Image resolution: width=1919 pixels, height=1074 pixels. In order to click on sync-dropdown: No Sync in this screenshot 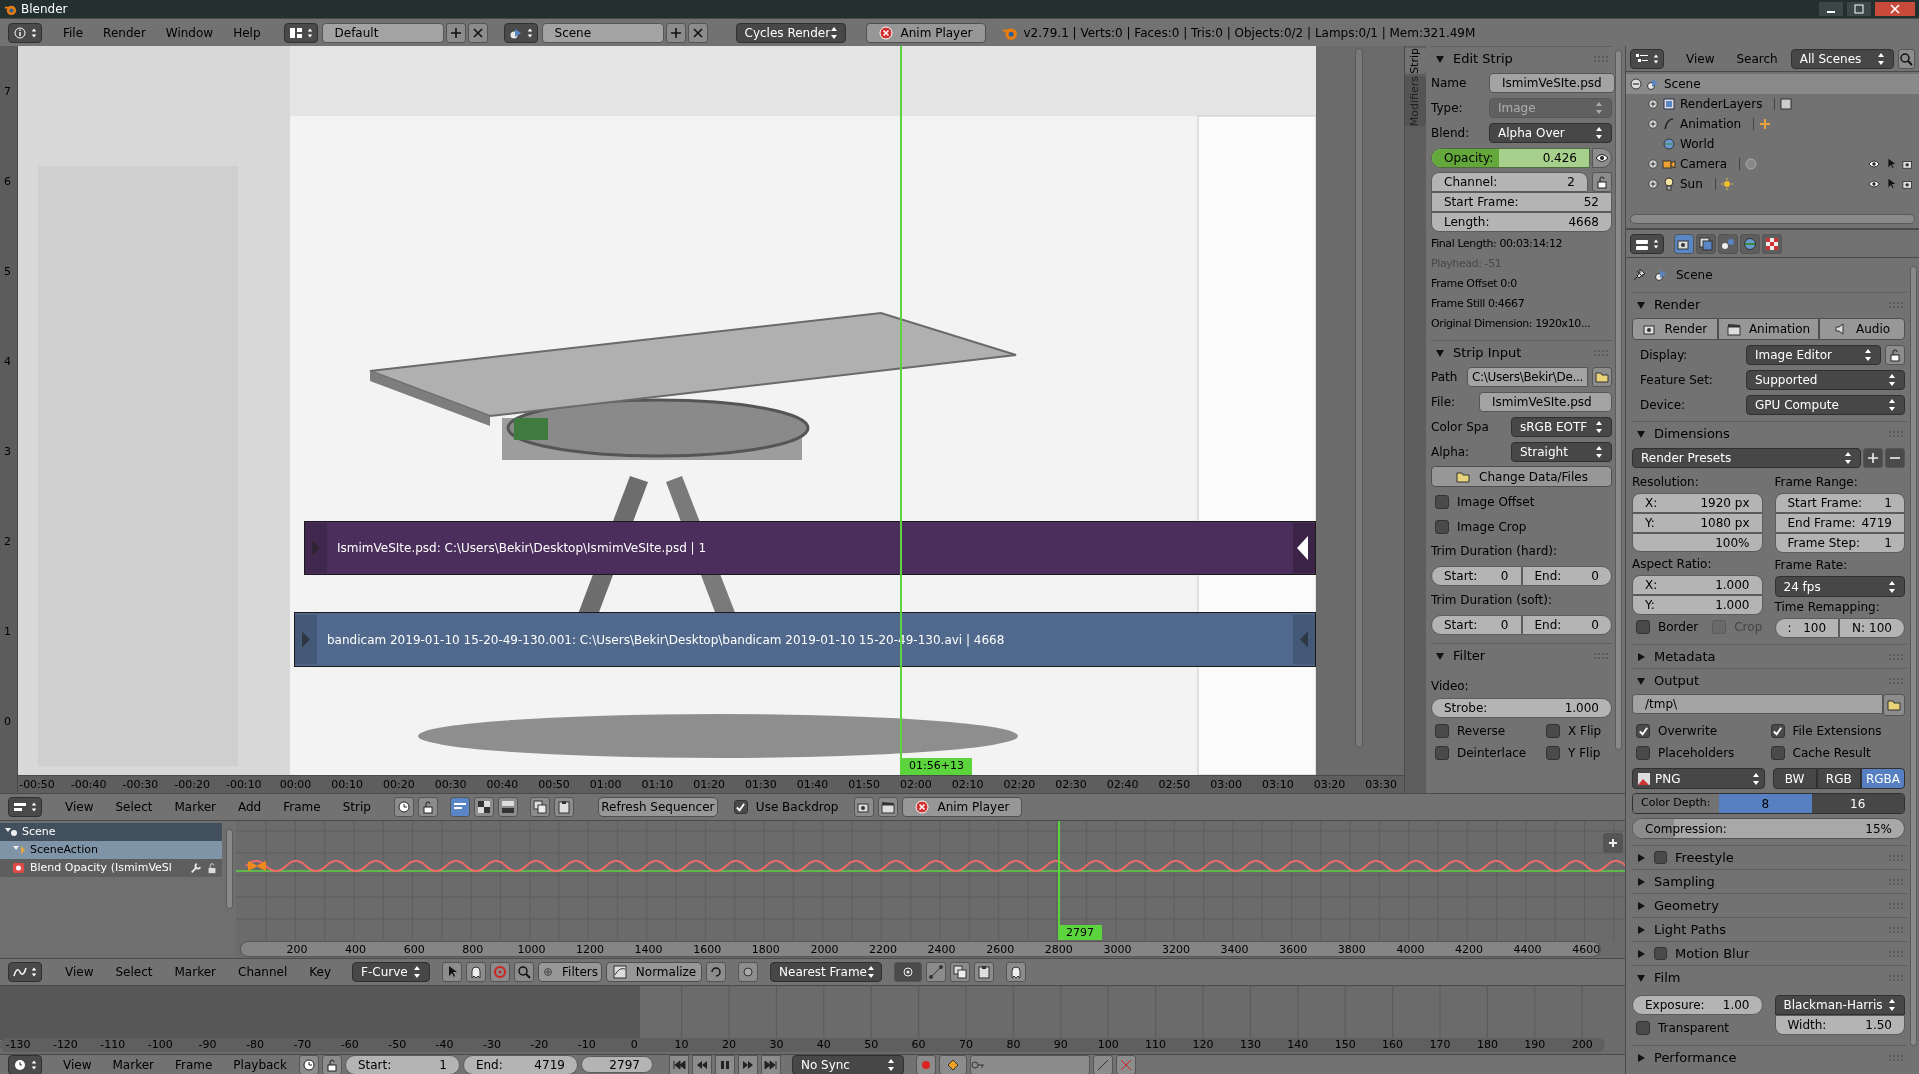, I will do `click(847, 1064)`.